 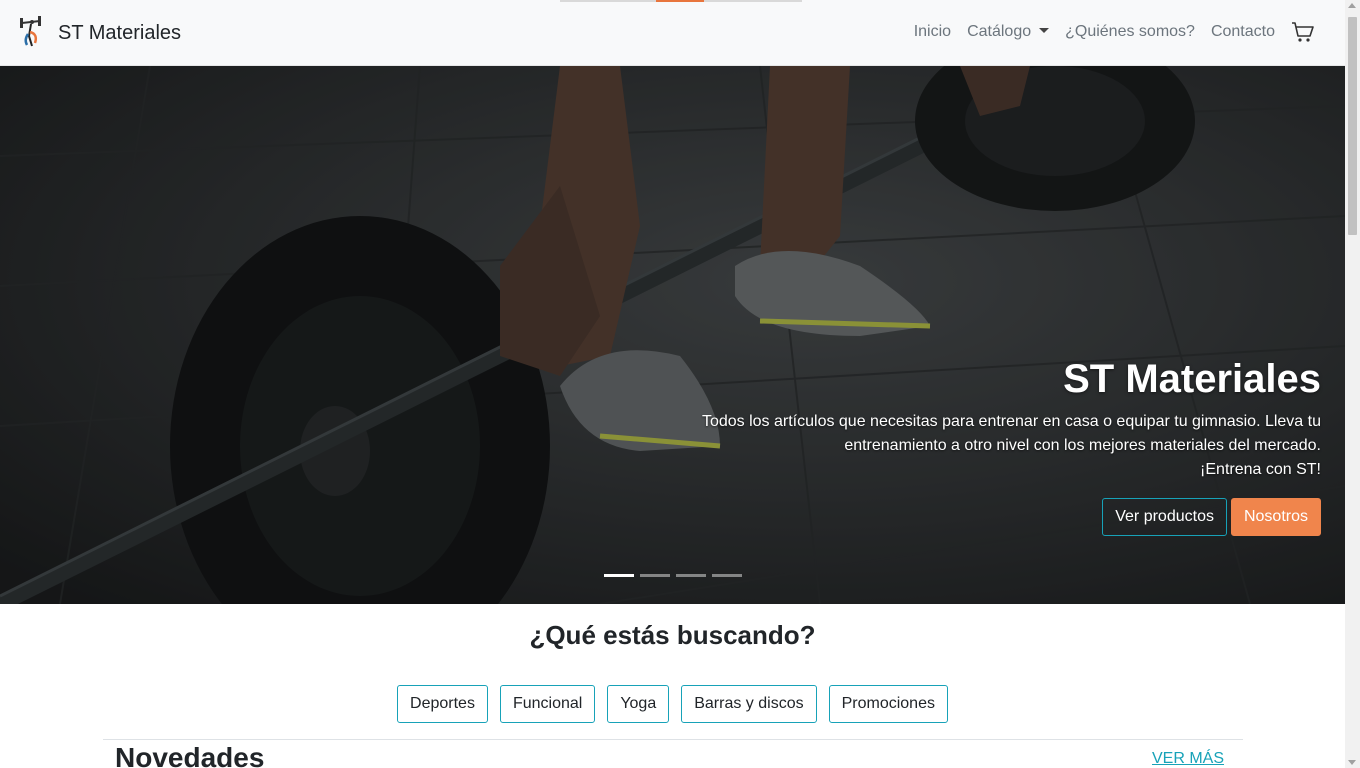 I want to click on nav-link-catalogo: Catálogo, so click(x=1008, y=32).